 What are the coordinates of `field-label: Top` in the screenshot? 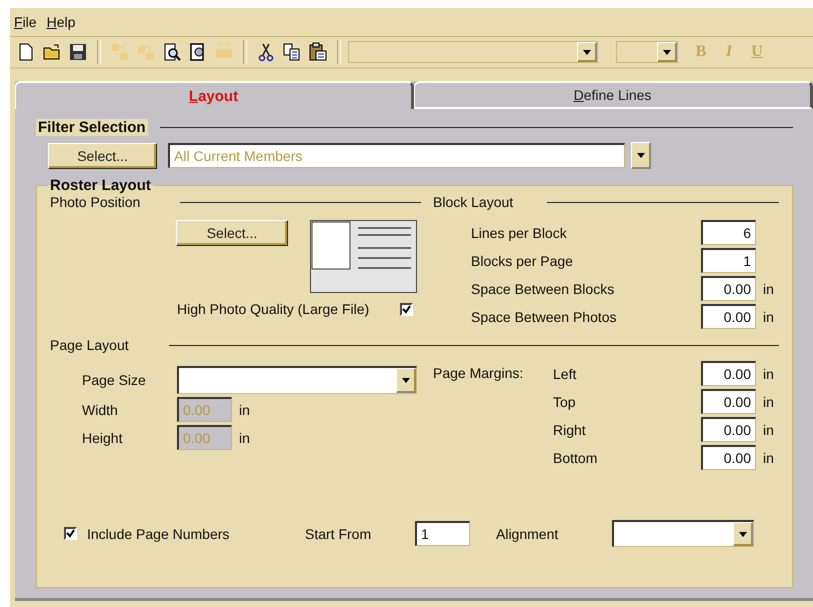 It's located at (565, 402).